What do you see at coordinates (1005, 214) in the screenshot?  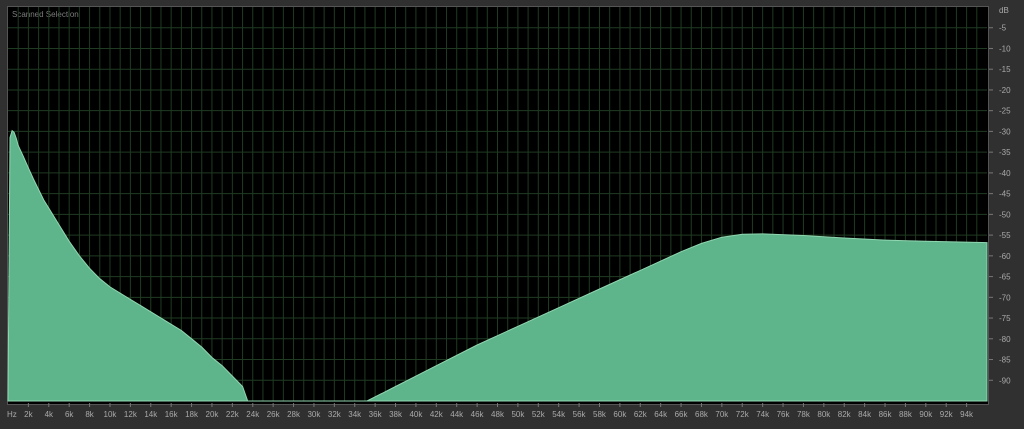 I see `y-tick-label: -50` at bounding box center [1005, 214].